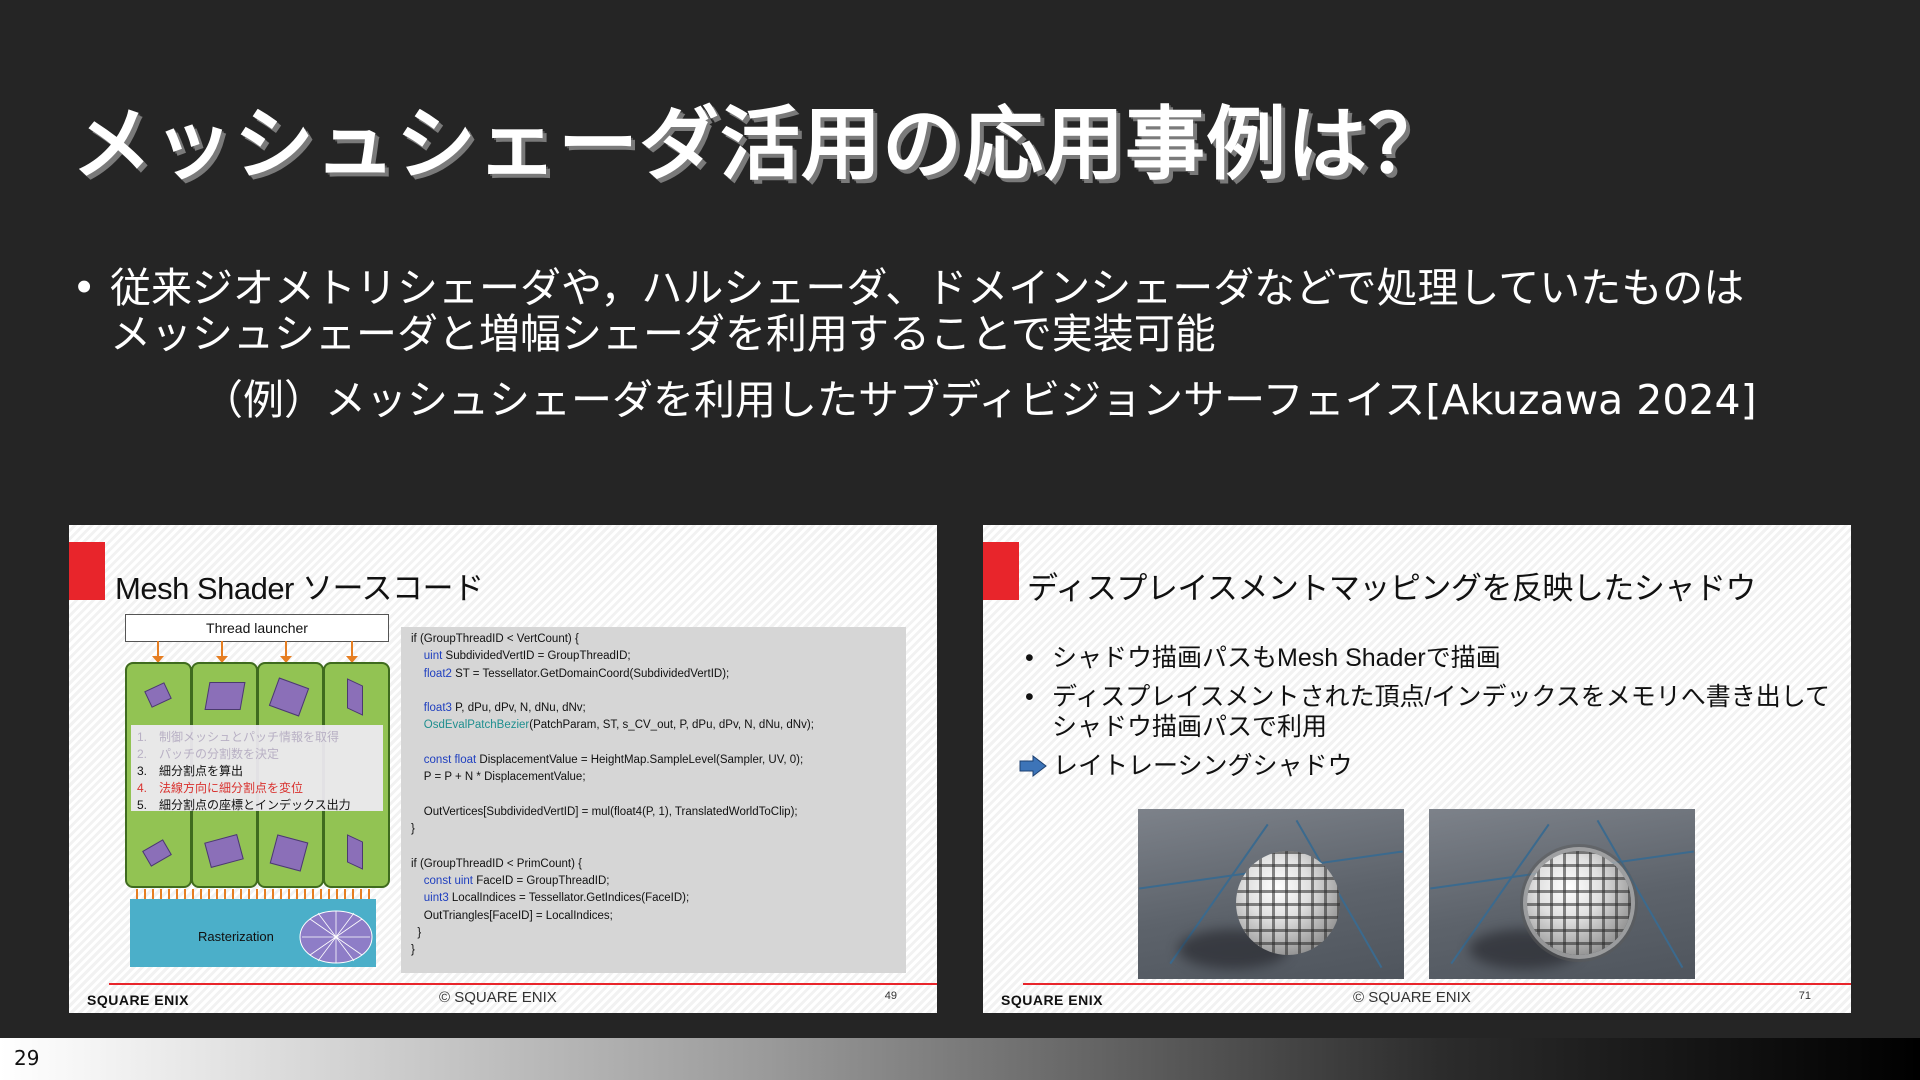 The width and height of the screenshot is (1920, 1080). I want to click on step-item: 1. 制御メッシュとパッチ情報を取得, so click(238, 737).